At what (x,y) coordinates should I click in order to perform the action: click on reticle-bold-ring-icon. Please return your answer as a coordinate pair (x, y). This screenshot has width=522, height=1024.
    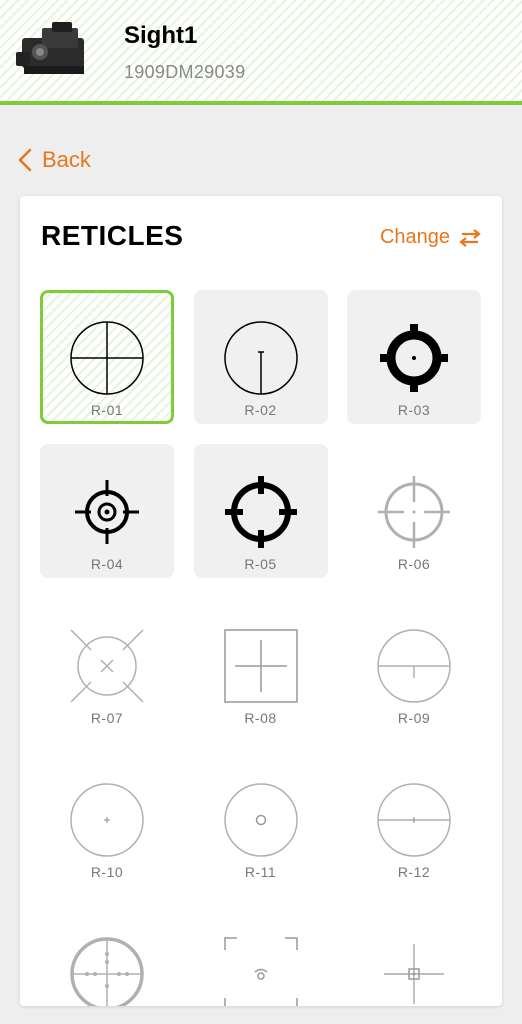
    Looking at the image, I should click on (260, 512).